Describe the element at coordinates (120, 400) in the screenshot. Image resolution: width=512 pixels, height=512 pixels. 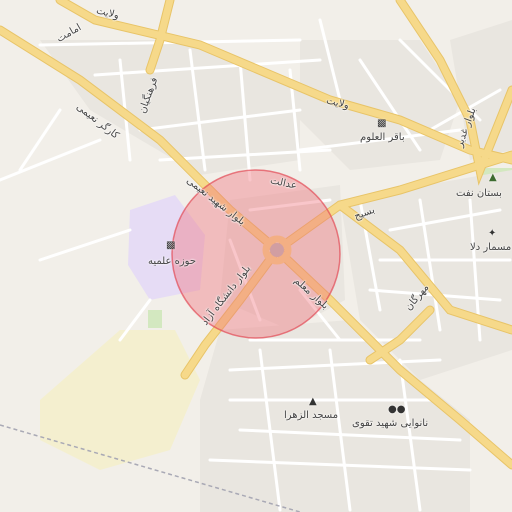
I see `sand-area` at that location.